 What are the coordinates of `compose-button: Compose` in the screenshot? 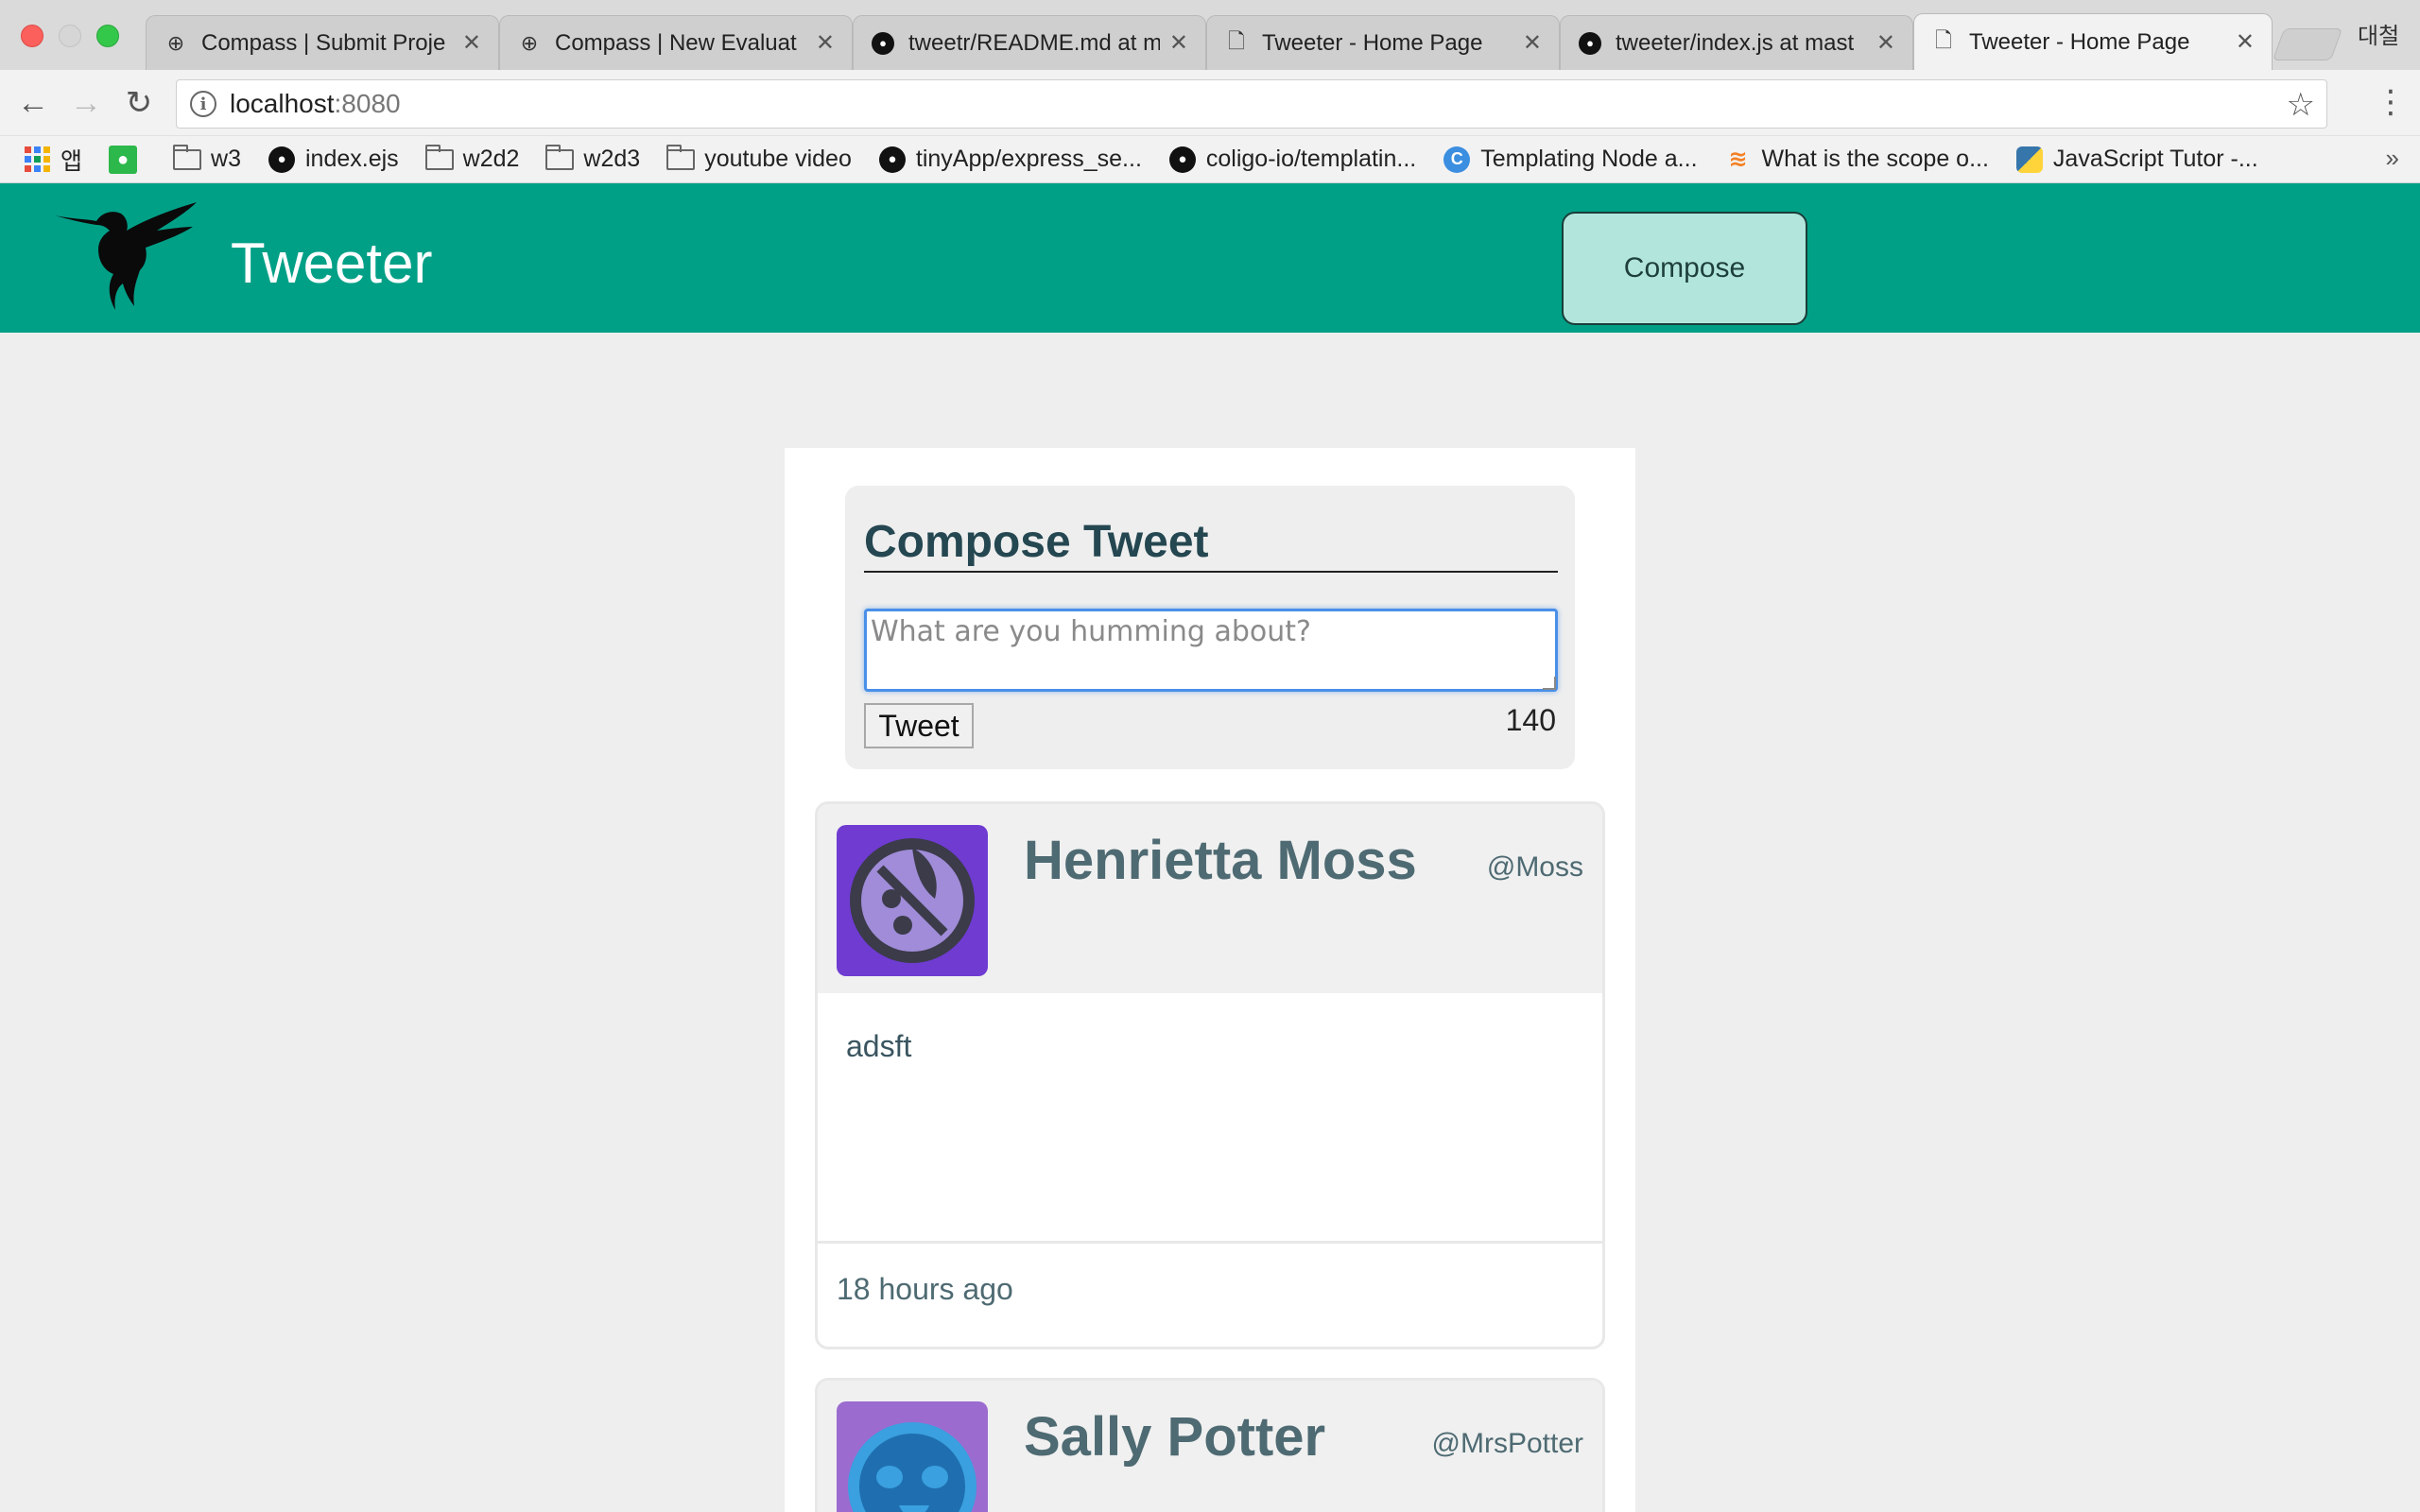 It's located at (1684, 268).